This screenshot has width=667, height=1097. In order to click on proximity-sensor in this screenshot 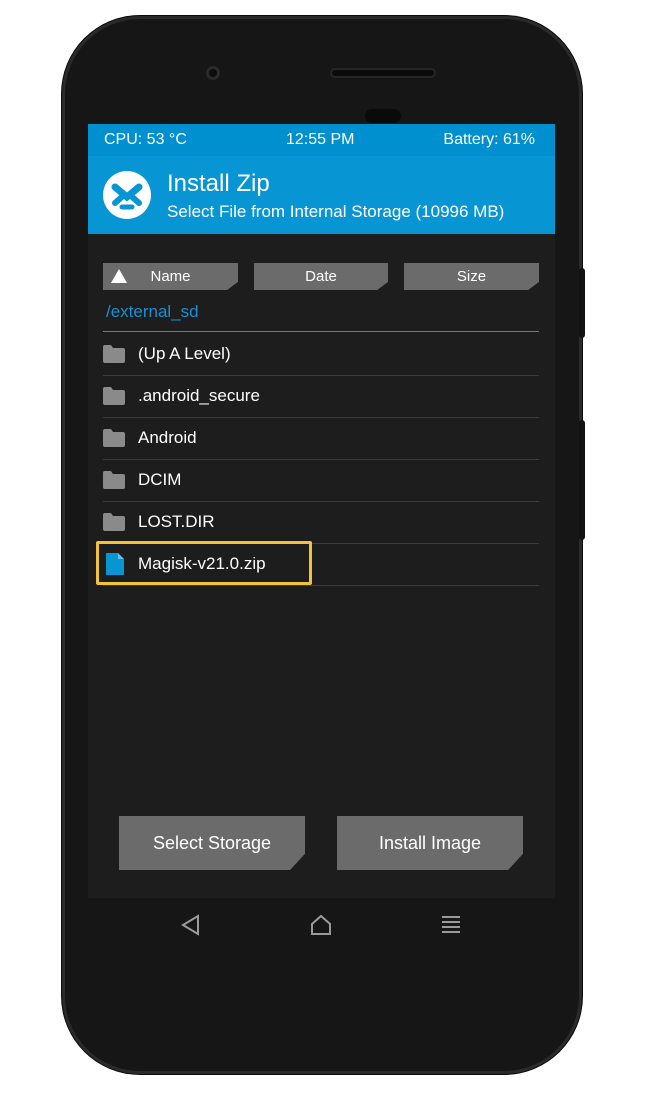, I will do `click(383, 116)`.